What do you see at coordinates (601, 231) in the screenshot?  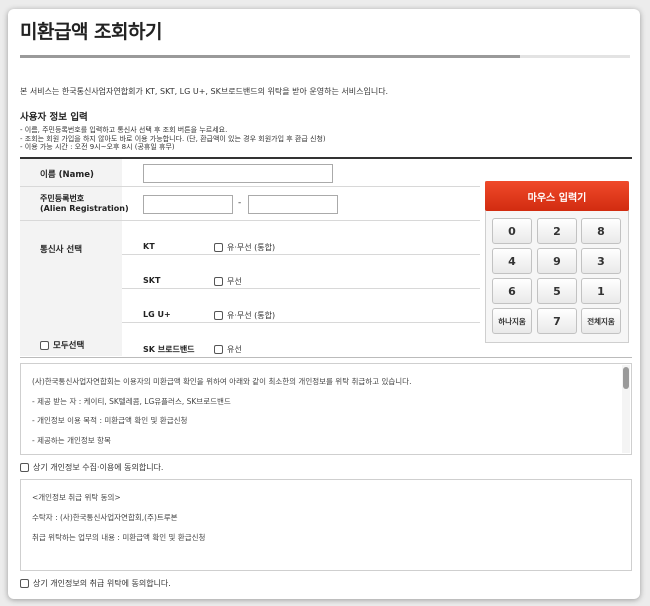 I see `keypad-key: 8` at bounding box center [601, 231].